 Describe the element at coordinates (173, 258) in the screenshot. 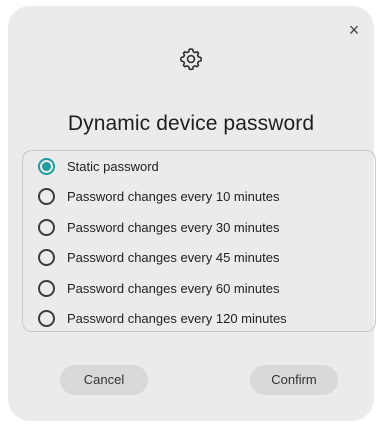

I see `option-label: Password changes every 45 minutes` at that location.